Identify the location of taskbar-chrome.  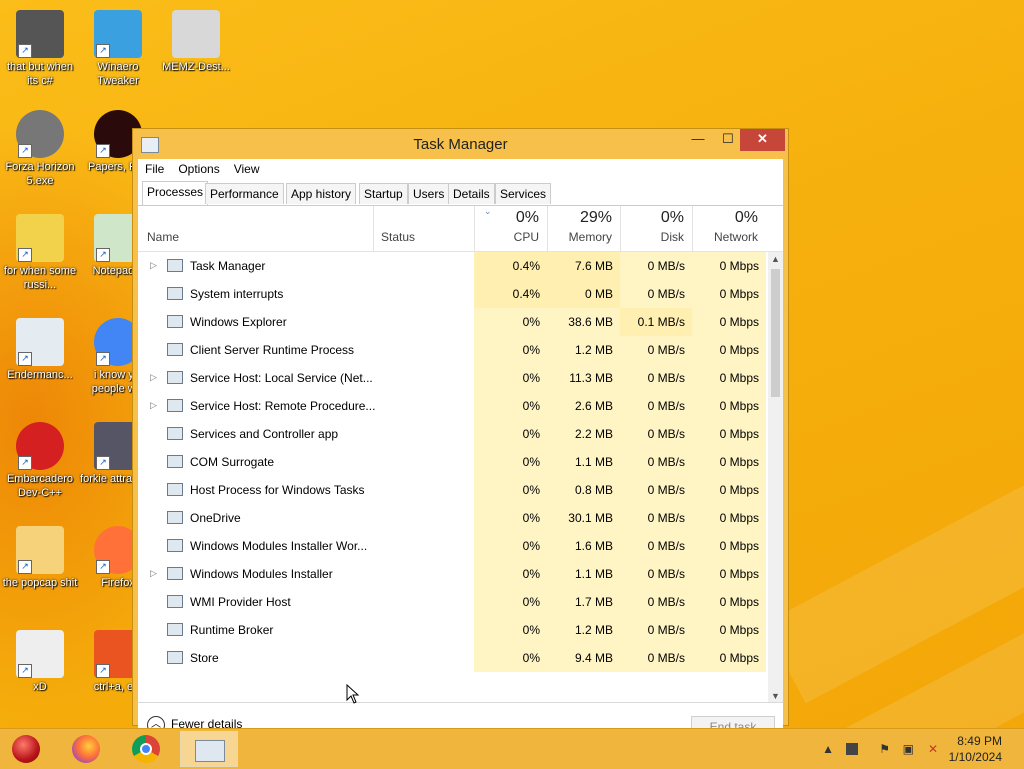
(146, 749).